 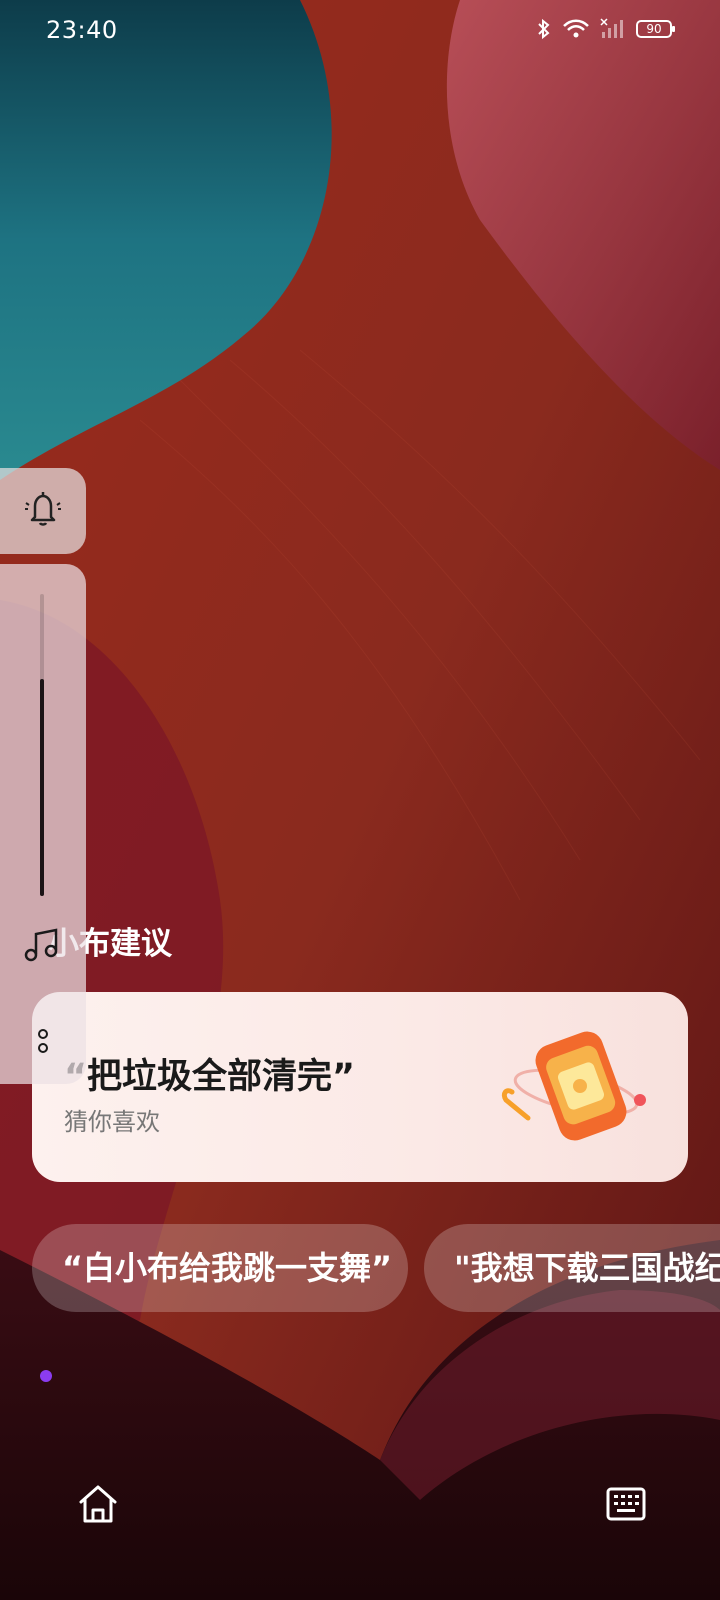 What do you see at coordinates (572, 1268) in the screenshot?
I see `suggestion-chip: "我想下载三国战纪` at bounding box center [572, 1268].